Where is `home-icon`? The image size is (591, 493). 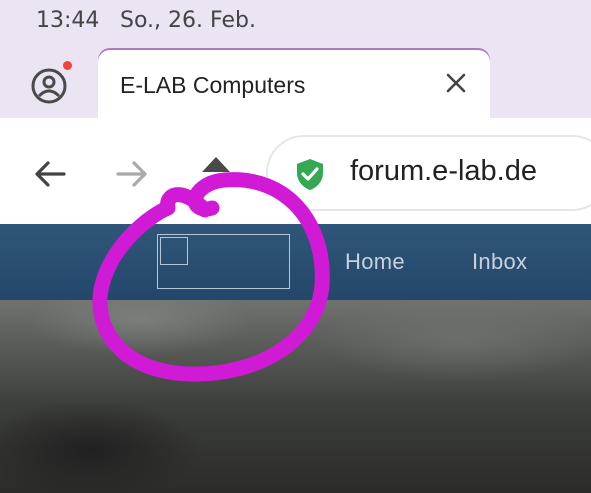
home-icon is located at coordinates (216, 164).